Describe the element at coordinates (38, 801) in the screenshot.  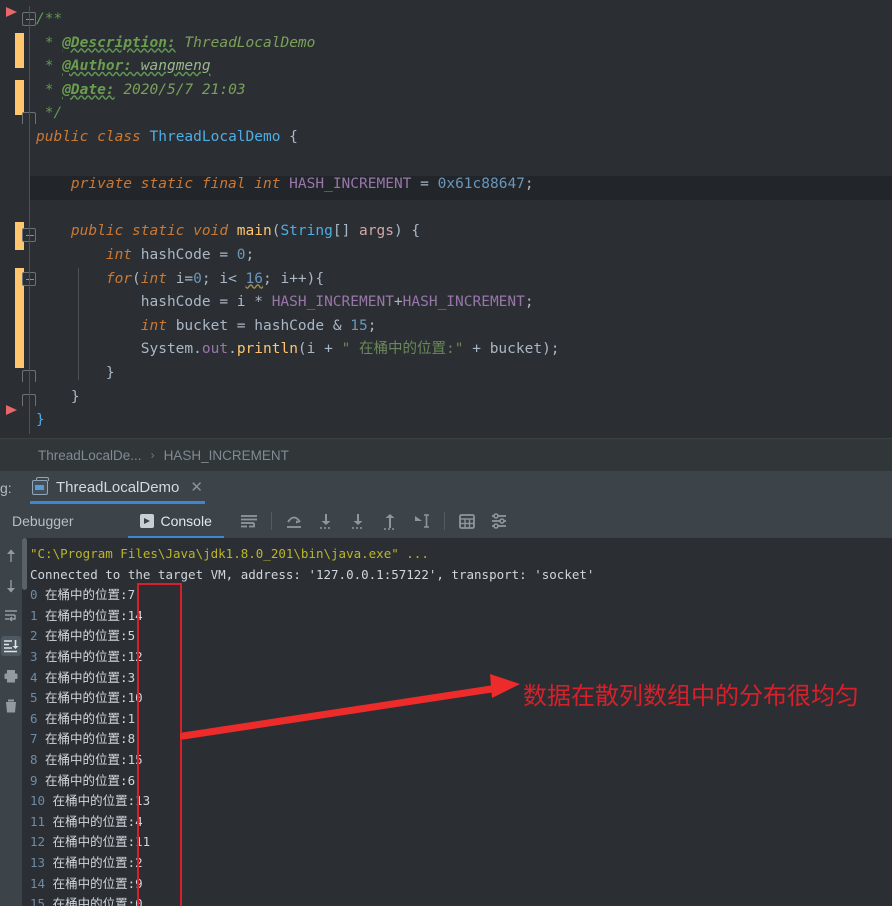
I see `console-token: 10` at that location.